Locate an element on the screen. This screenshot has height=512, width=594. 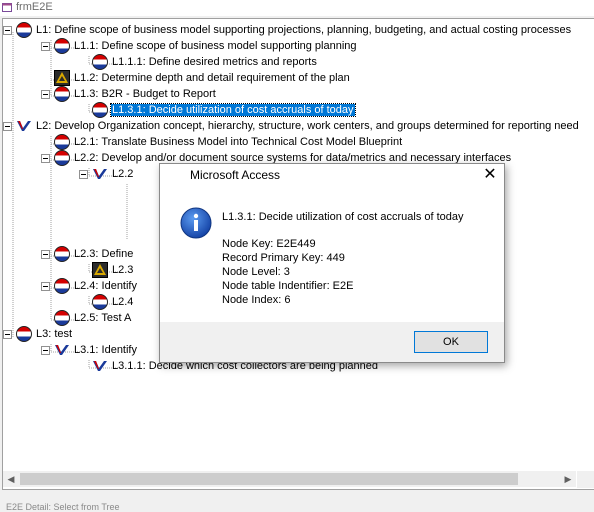
tree-node: L2.5: Test A is located at coordinates (86, 318).